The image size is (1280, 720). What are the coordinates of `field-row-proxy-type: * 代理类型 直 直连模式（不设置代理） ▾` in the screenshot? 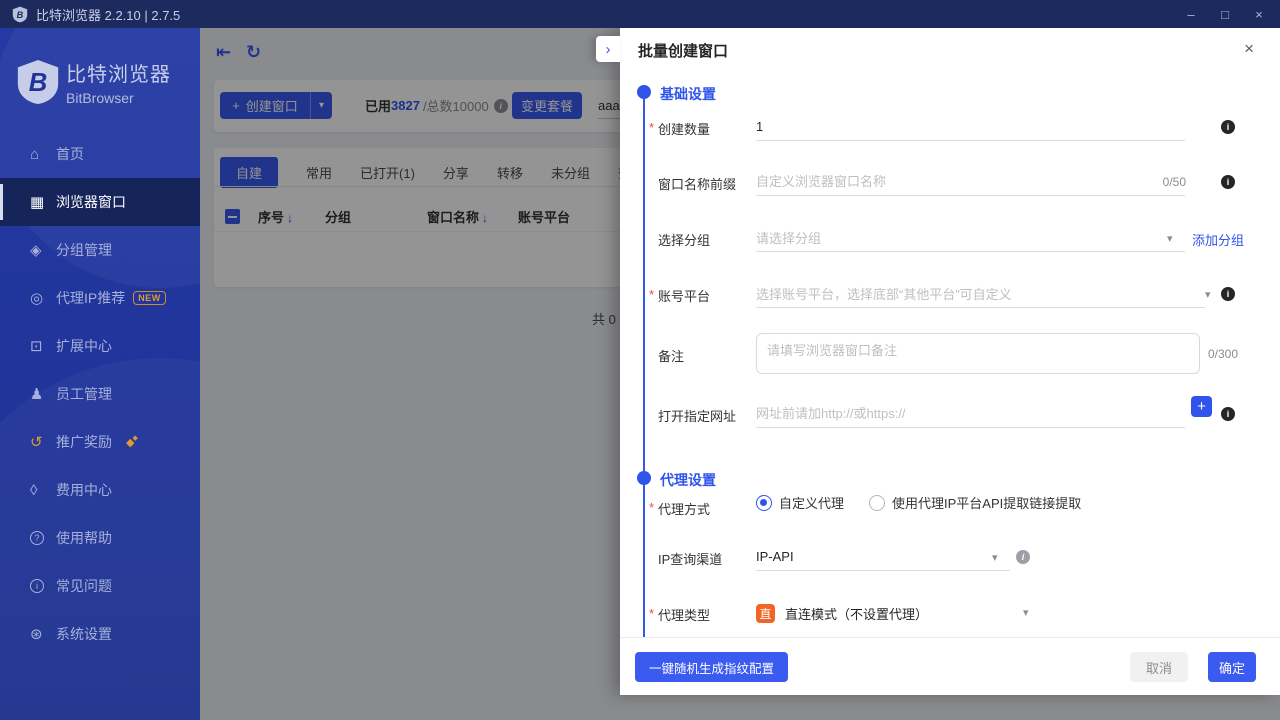 It's located at (950, 613).